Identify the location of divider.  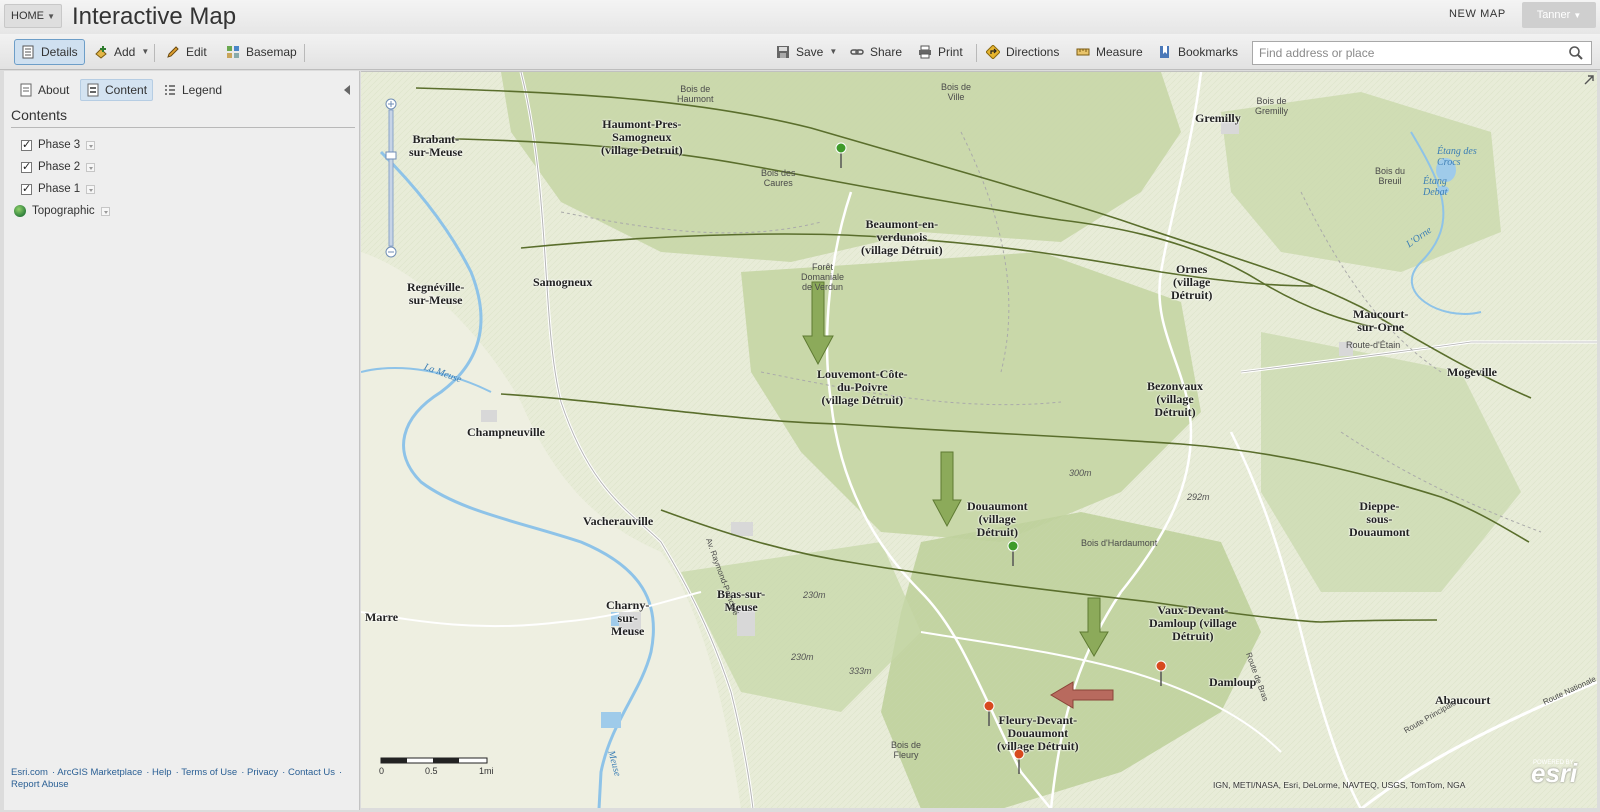
(183, 127).